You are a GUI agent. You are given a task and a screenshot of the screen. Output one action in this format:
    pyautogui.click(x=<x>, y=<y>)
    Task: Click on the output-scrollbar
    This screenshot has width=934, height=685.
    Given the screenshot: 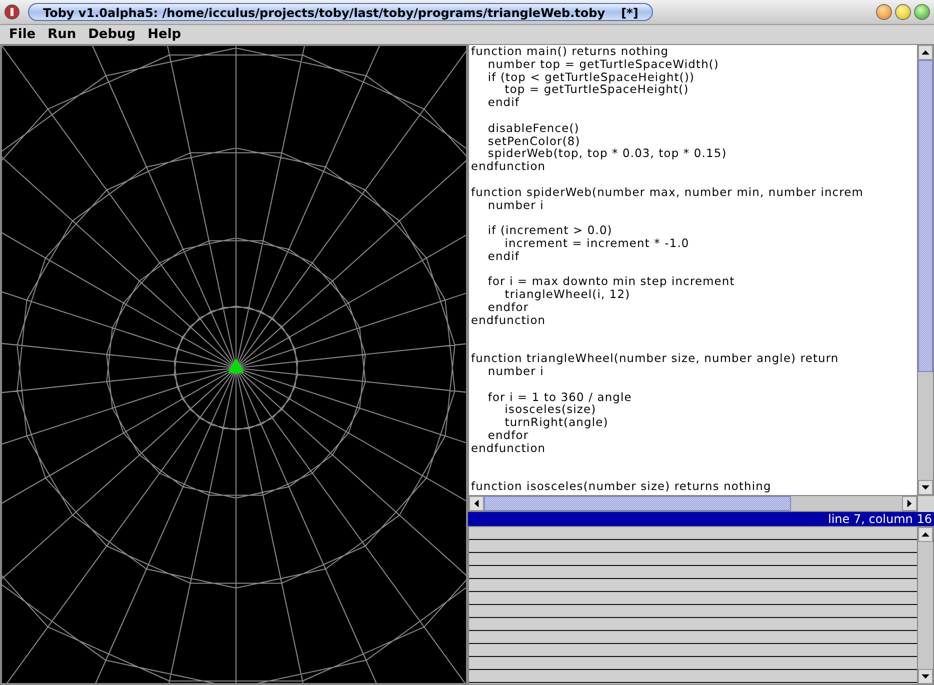 What is the action you would take?
    pyautogui.click(x=925, y=605)
    